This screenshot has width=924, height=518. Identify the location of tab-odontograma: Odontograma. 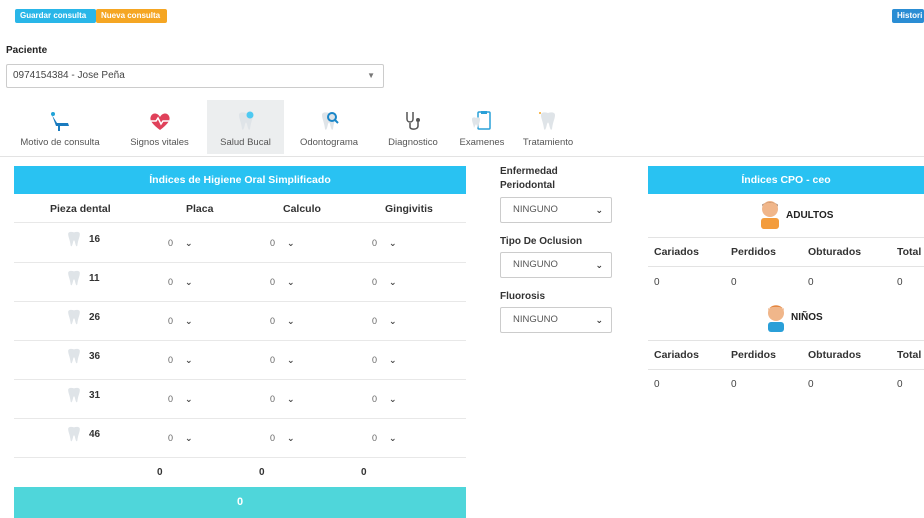
(329, 127).